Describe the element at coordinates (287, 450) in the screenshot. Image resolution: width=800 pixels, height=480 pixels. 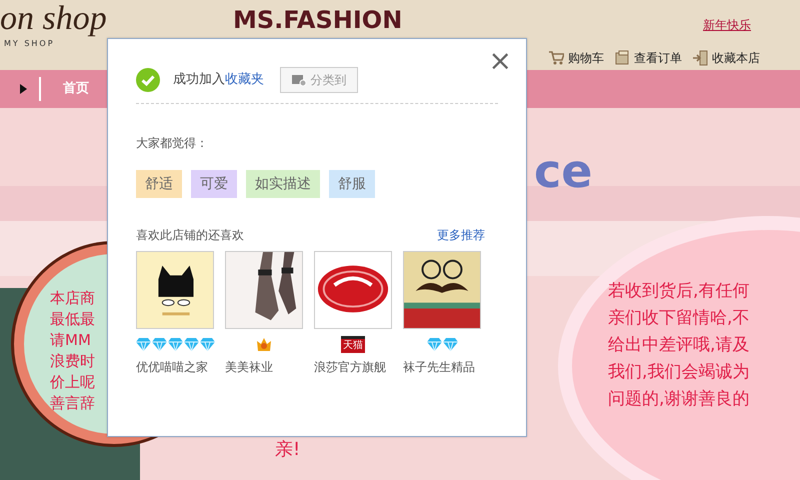
I see `banner-text: 亲!` at that location.